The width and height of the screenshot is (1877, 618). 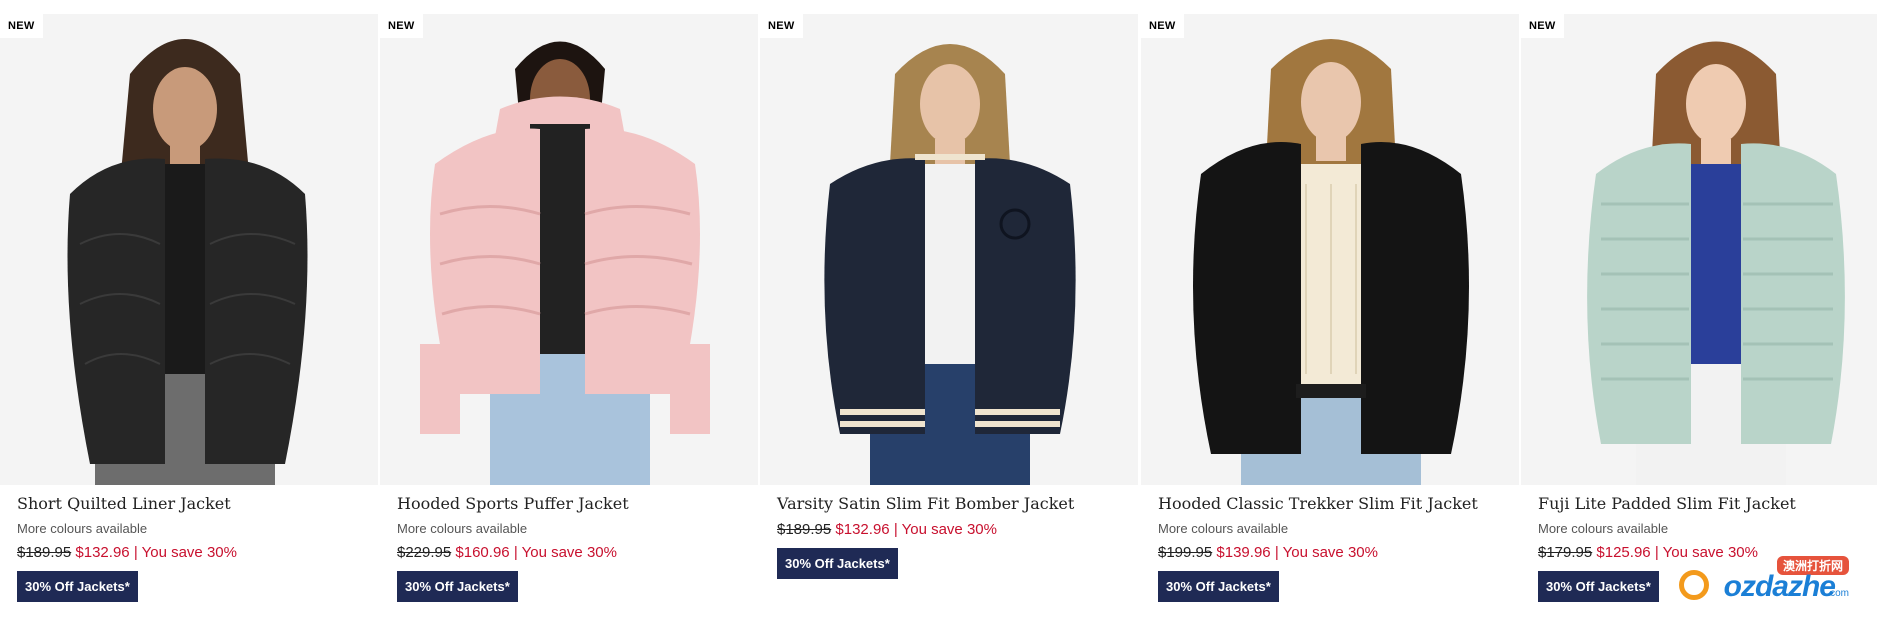 I want to click on sale-price: $139.96, so click(x=1243, y=552).